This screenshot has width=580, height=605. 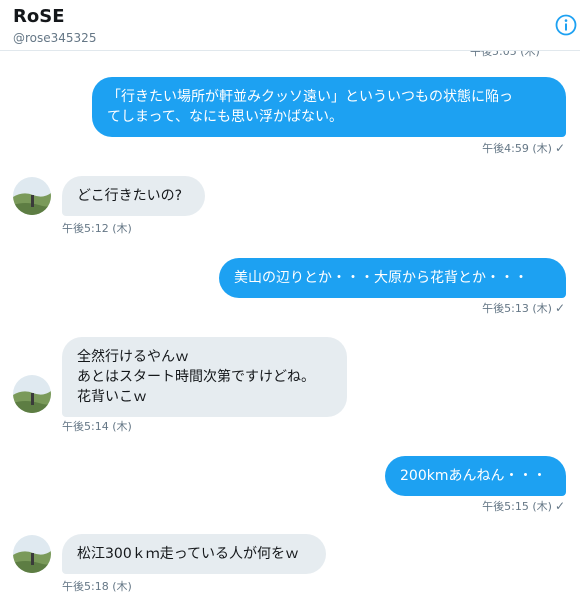 I want to click on info-icon, so click(x=566, y=25).